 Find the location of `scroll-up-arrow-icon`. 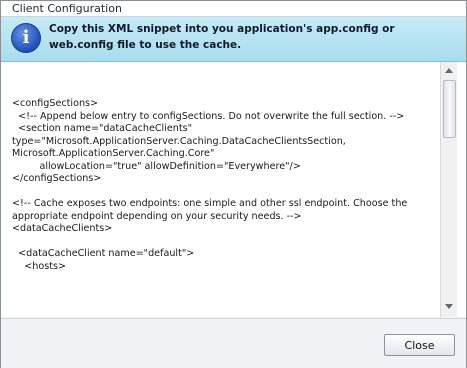

scroll-up-arrow-icon is located at coordinates (449, 70).